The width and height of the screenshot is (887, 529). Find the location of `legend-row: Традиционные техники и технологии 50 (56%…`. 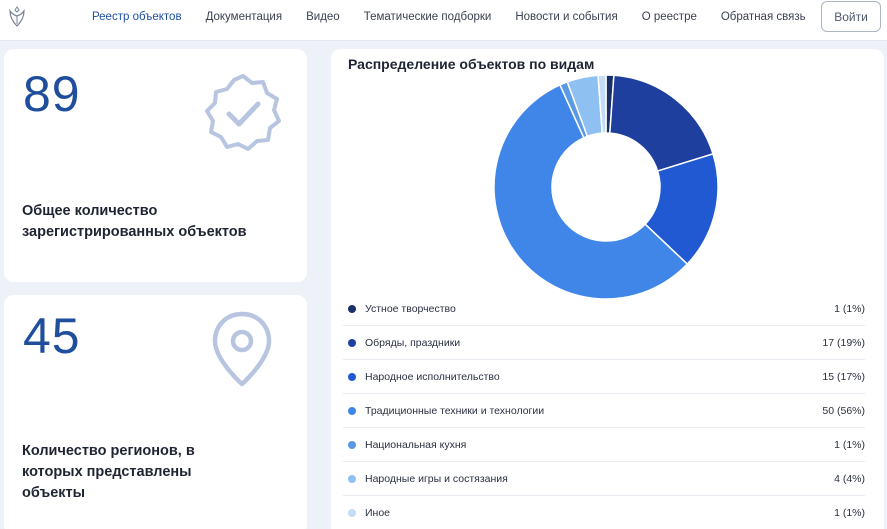

legend-row: Традиционные техники и технологии 50 (56%… is located at coordinates (604, 411).